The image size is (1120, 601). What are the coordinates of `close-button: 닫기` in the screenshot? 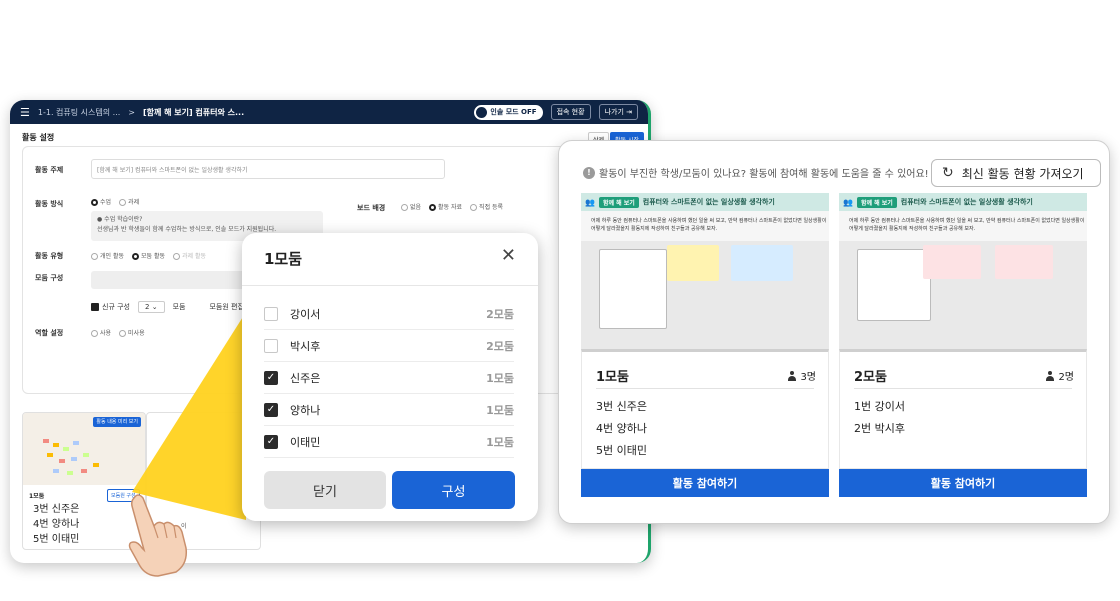 It's located at (325, 490).